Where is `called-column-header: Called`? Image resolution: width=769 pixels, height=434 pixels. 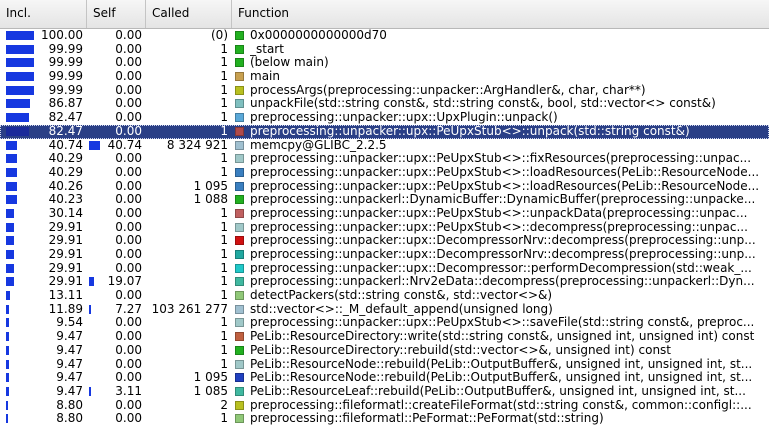 called-column-header: Called is located at coordinates (189, 14).